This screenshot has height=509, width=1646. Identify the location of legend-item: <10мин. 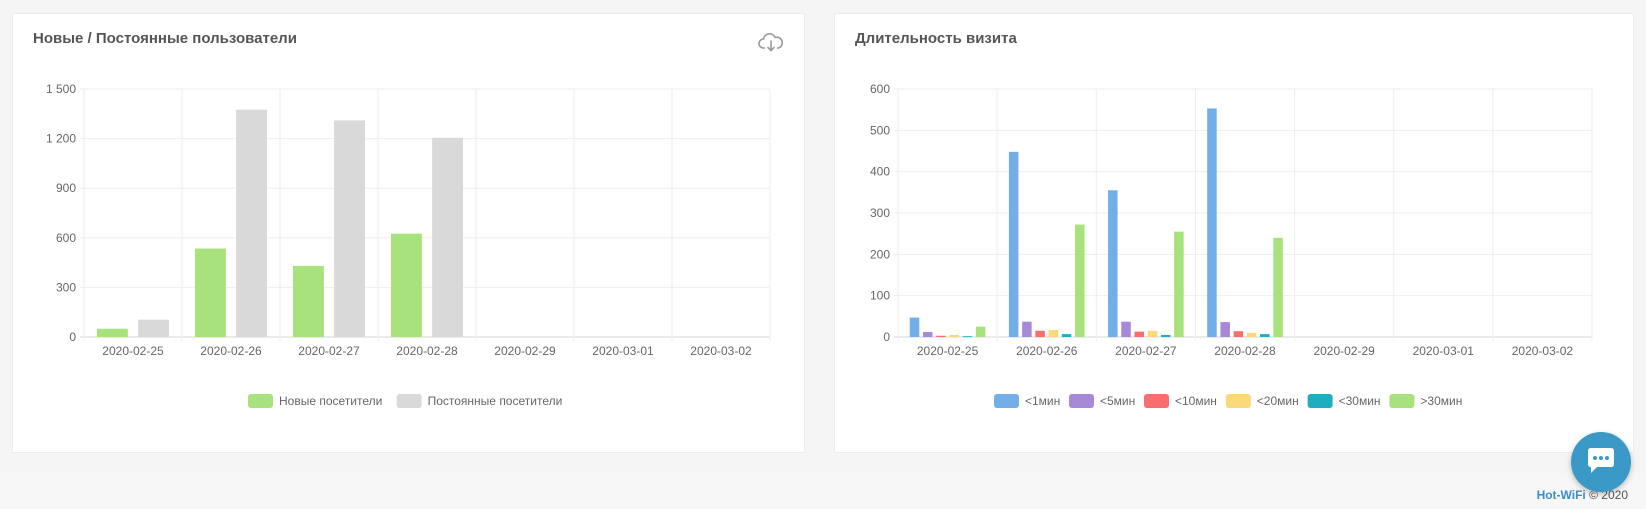
(1180, 401).